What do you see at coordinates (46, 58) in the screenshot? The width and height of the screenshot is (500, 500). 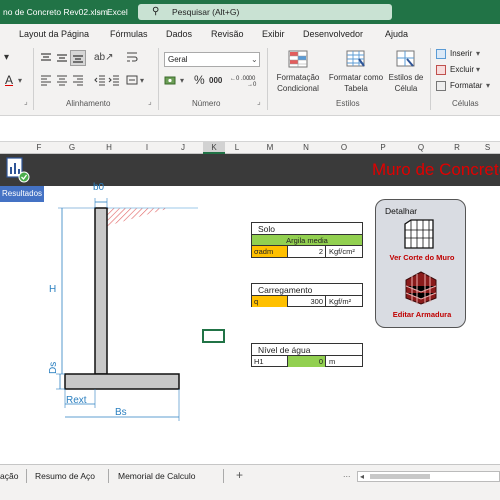 I see `align-top-icon` at bounding box center [46, 58].